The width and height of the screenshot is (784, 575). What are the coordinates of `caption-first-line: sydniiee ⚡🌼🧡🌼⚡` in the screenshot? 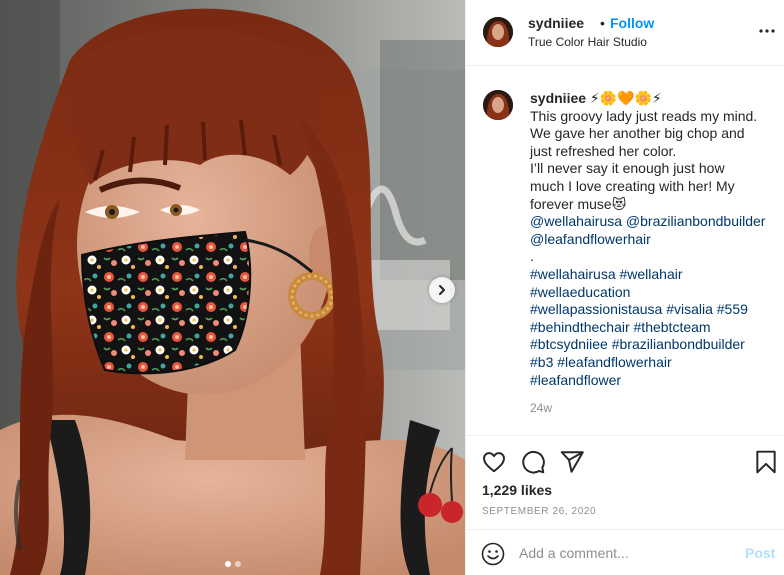 It's located at (652, 99).